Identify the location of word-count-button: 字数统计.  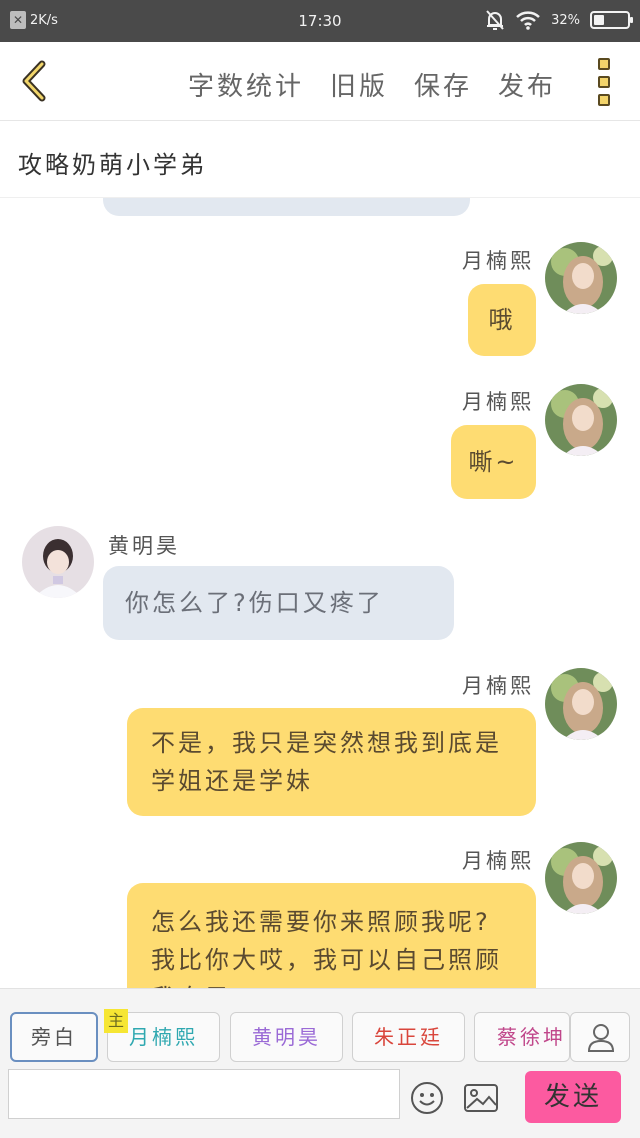
(246, 84).